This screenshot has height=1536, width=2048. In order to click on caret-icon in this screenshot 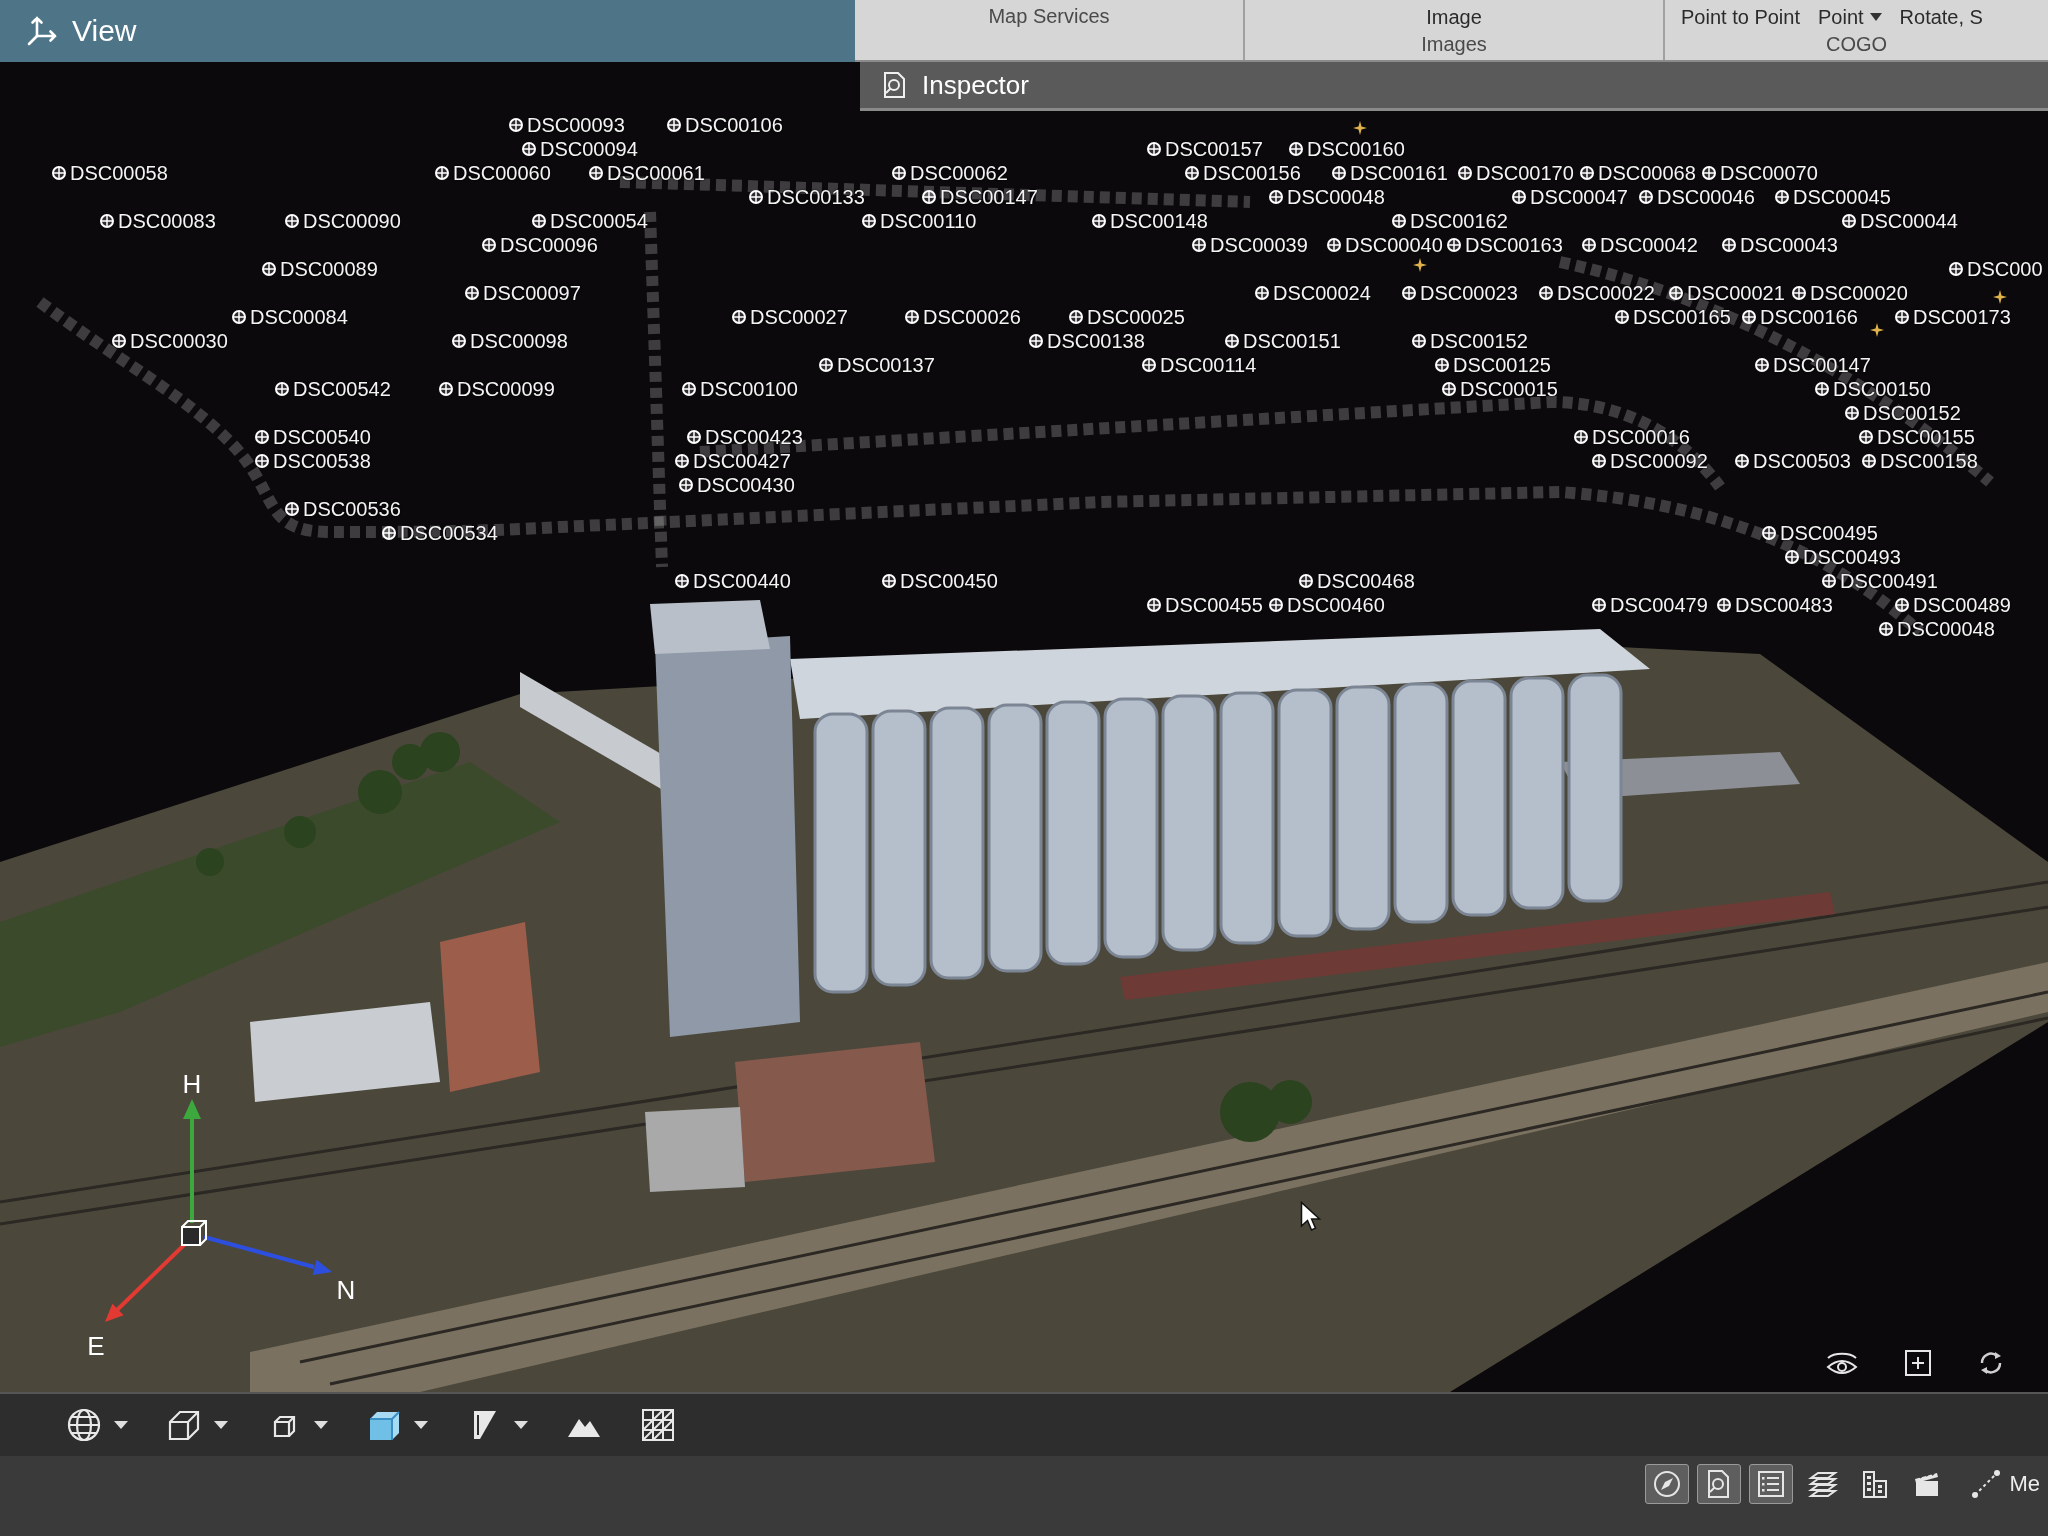, I will do `click(321, 1425)`.